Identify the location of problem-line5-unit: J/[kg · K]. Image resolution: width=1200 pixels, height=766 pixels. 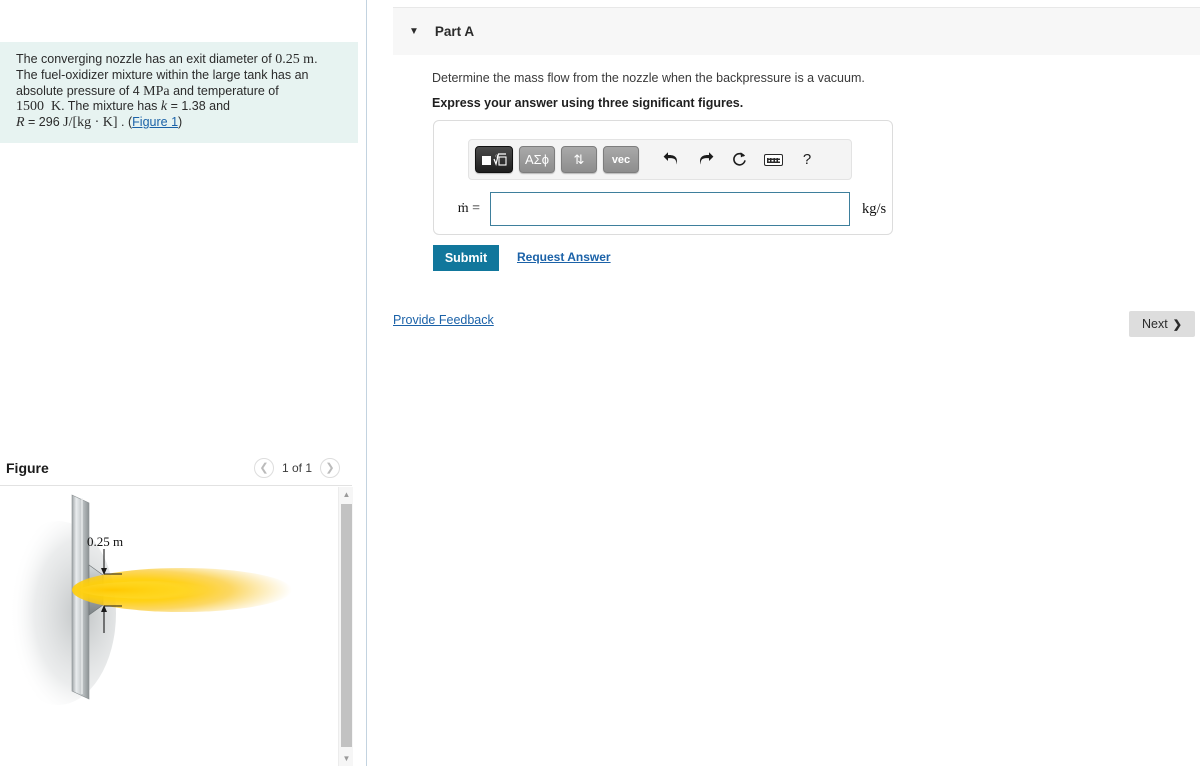
(90, 123).